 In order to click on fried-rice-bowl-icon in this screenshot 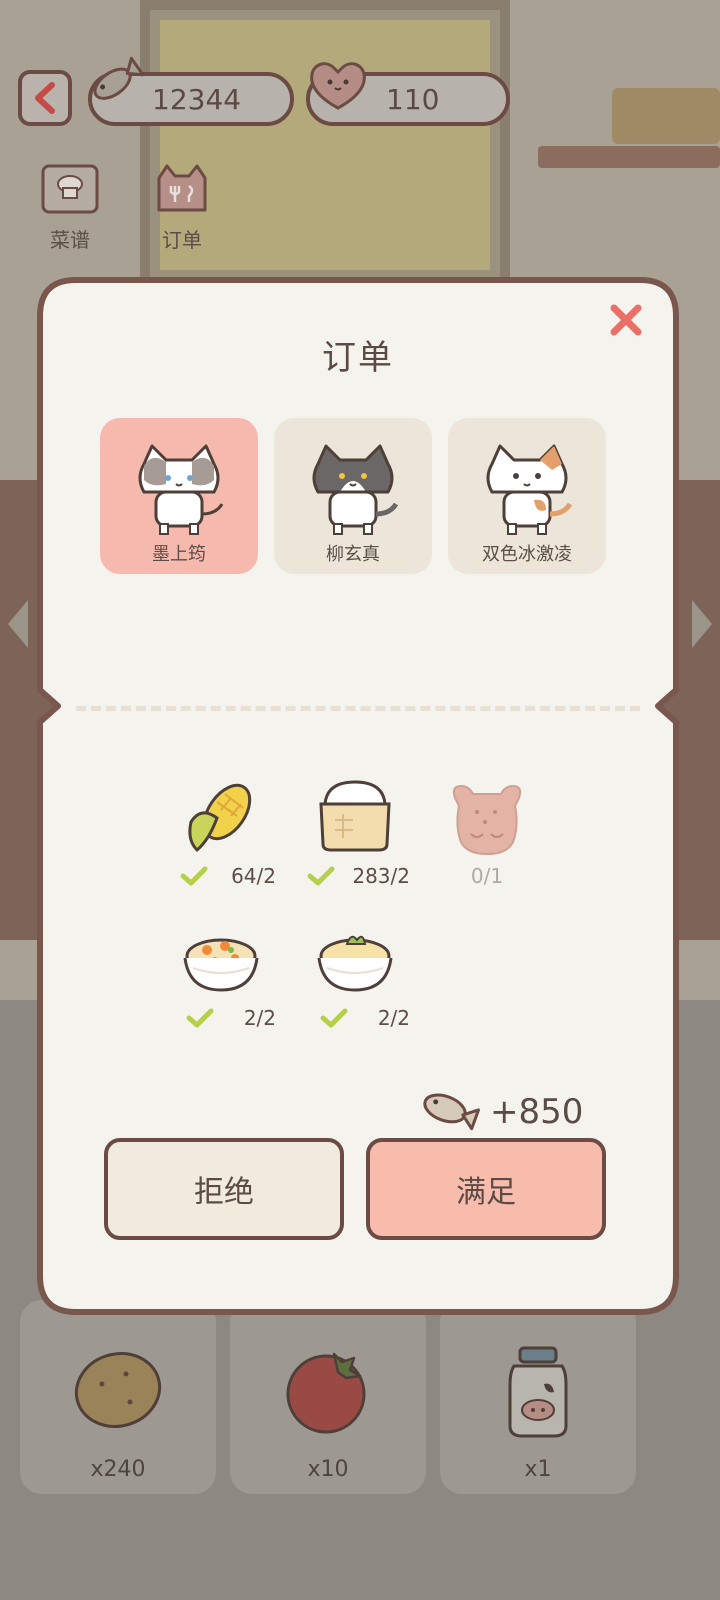, I will do `click(221, 965)`.